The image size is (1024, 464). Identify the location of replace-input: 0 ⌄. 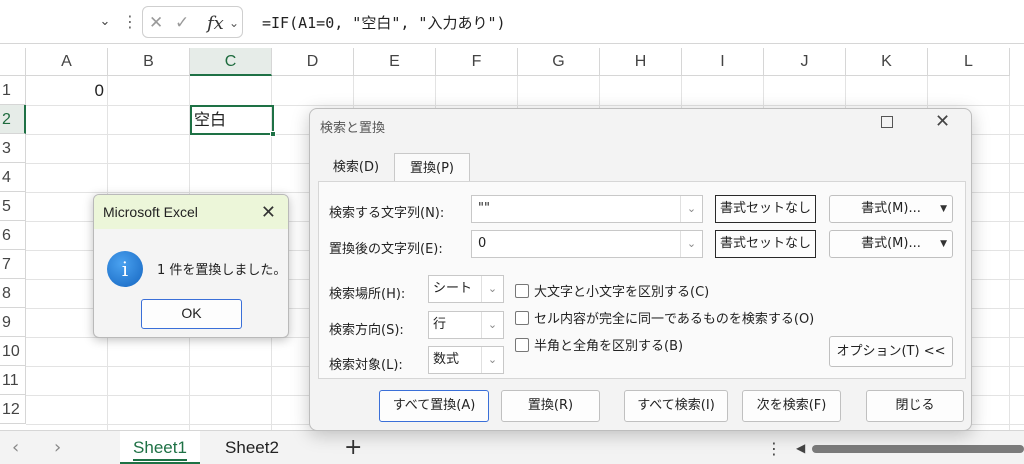
(587, 244).